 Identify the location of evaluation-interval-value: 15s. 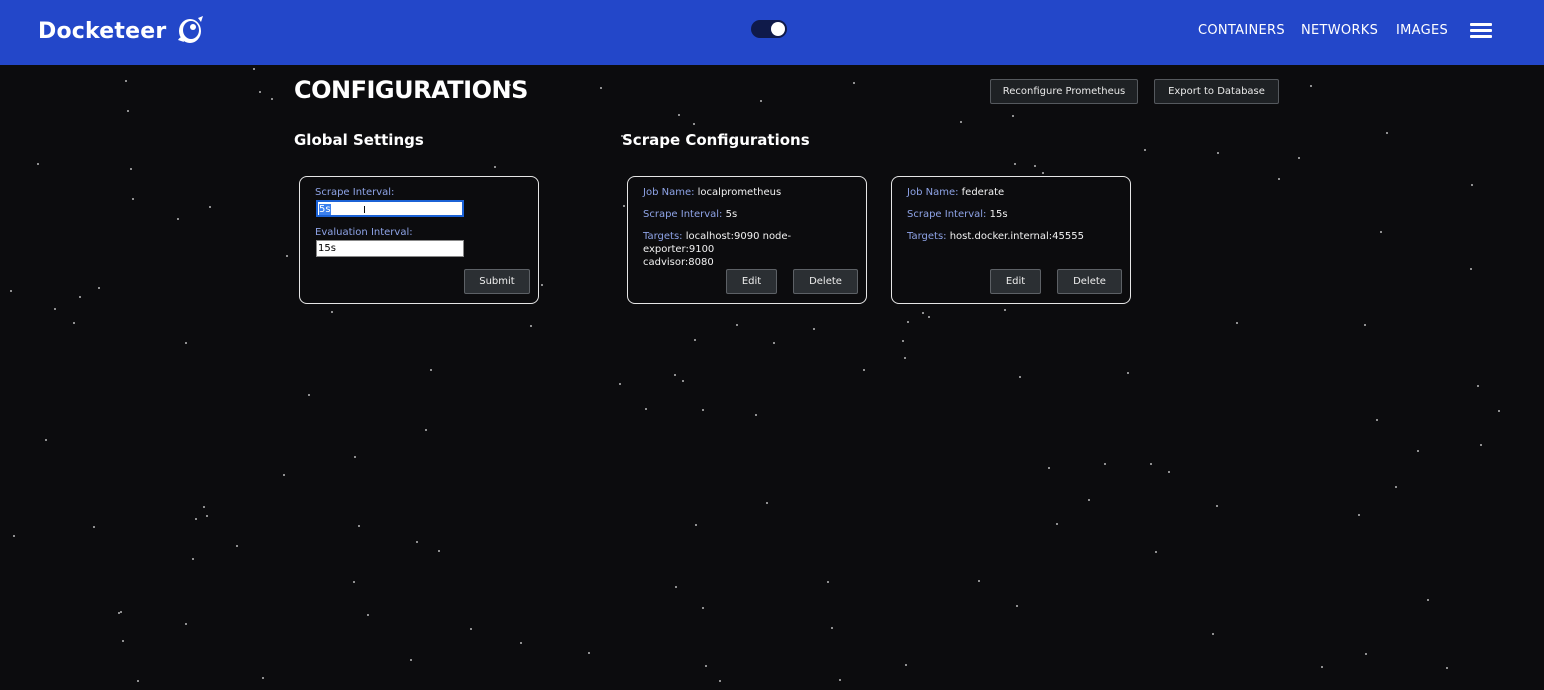
(327, 248).